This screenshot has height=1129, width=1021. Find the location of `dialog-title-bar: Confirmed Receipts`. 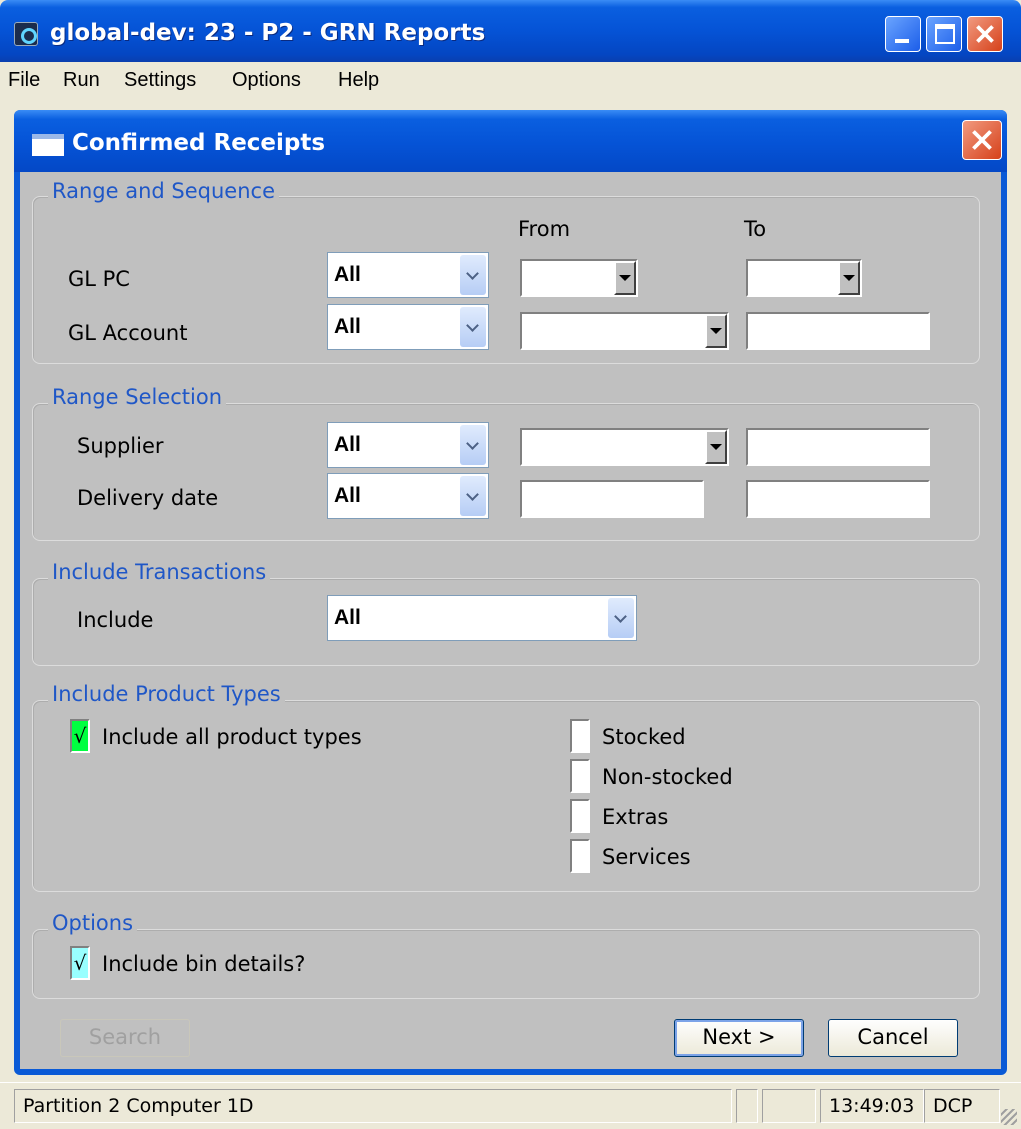

dialog-title-bar: Confirmed Receipts is located at coordinates (510, 141).